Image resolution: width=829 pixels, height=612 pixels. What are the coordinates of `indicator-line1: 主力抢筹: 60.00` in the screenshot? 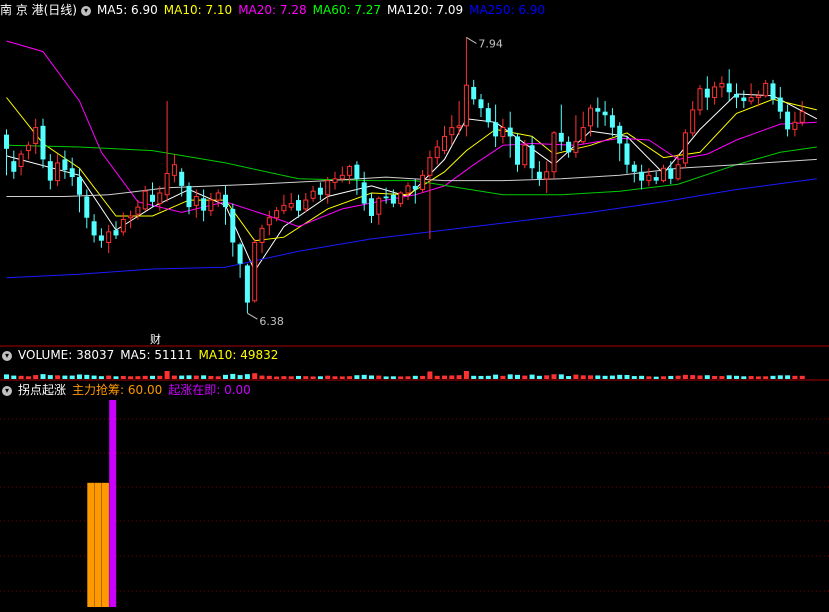 It's located at (117, 390).